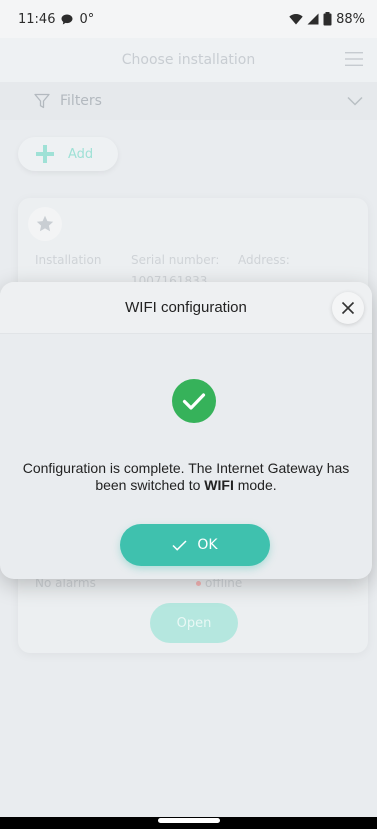 The height and width of the screenshot is (829, 377). I want to click on address-label: Address:, so click(264, 260).